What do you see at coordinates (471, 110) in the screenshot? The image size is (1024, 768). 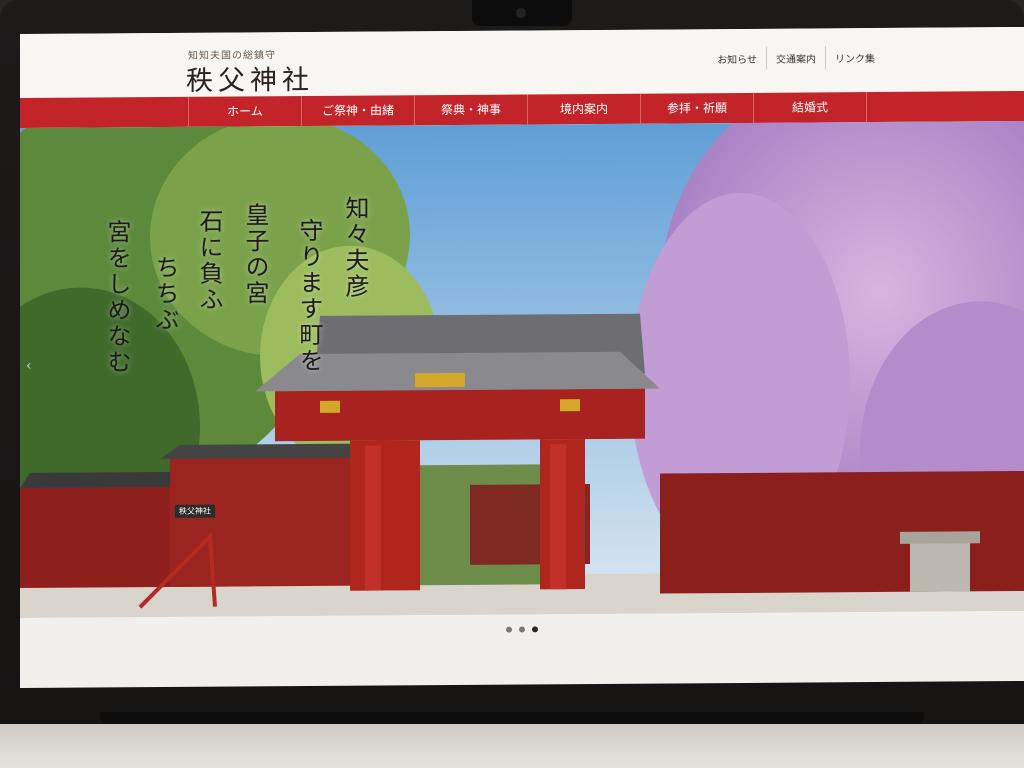 I see `nav-item-festivals: 祭典・神事` at bounding box center [471, 110].